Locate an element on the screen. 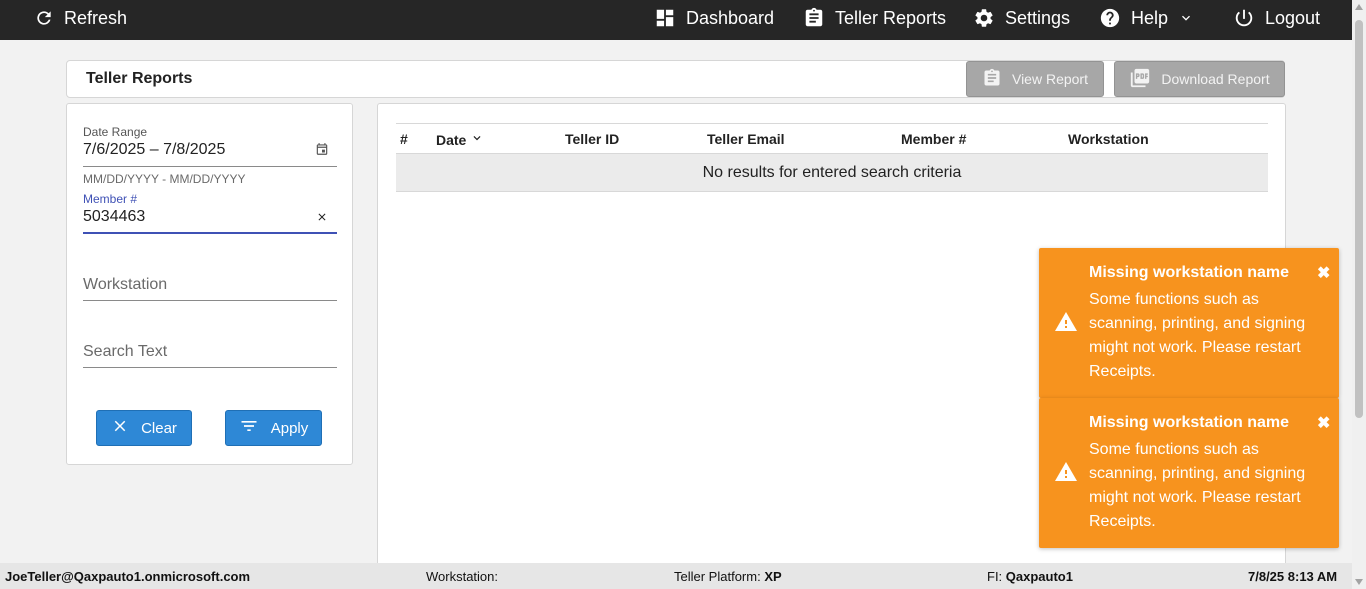 This screenshot has width=1366, height=589. date-range-input: 7/6/2025 – 7/8/2025 is located at coordinates (210, 150).